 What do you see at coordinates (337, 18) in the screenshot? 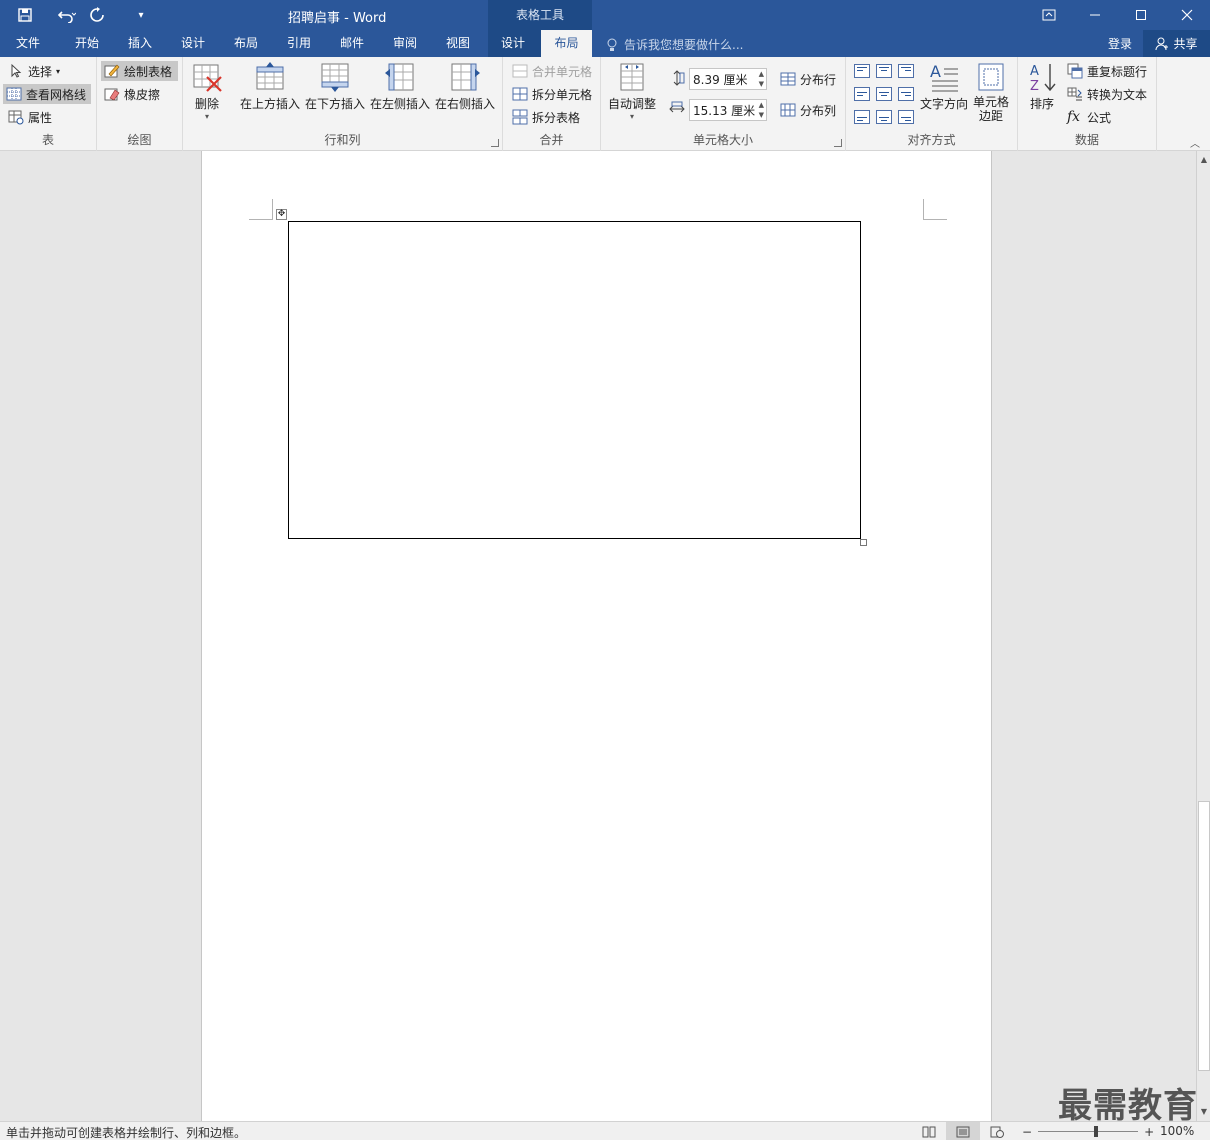
I see `document-title: 招聘启事 - Word` at bounding box center [337, 18].